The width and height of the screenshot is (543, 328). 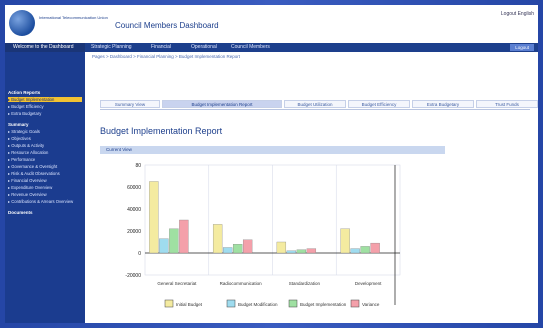 I want to click on legend-label: Initial Budget, so click(x=189, y=304).